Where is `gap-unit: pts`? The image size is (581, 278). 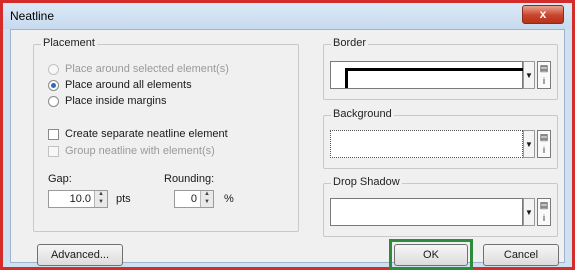
gap-unit: pts is located at coordinates (123, 199).